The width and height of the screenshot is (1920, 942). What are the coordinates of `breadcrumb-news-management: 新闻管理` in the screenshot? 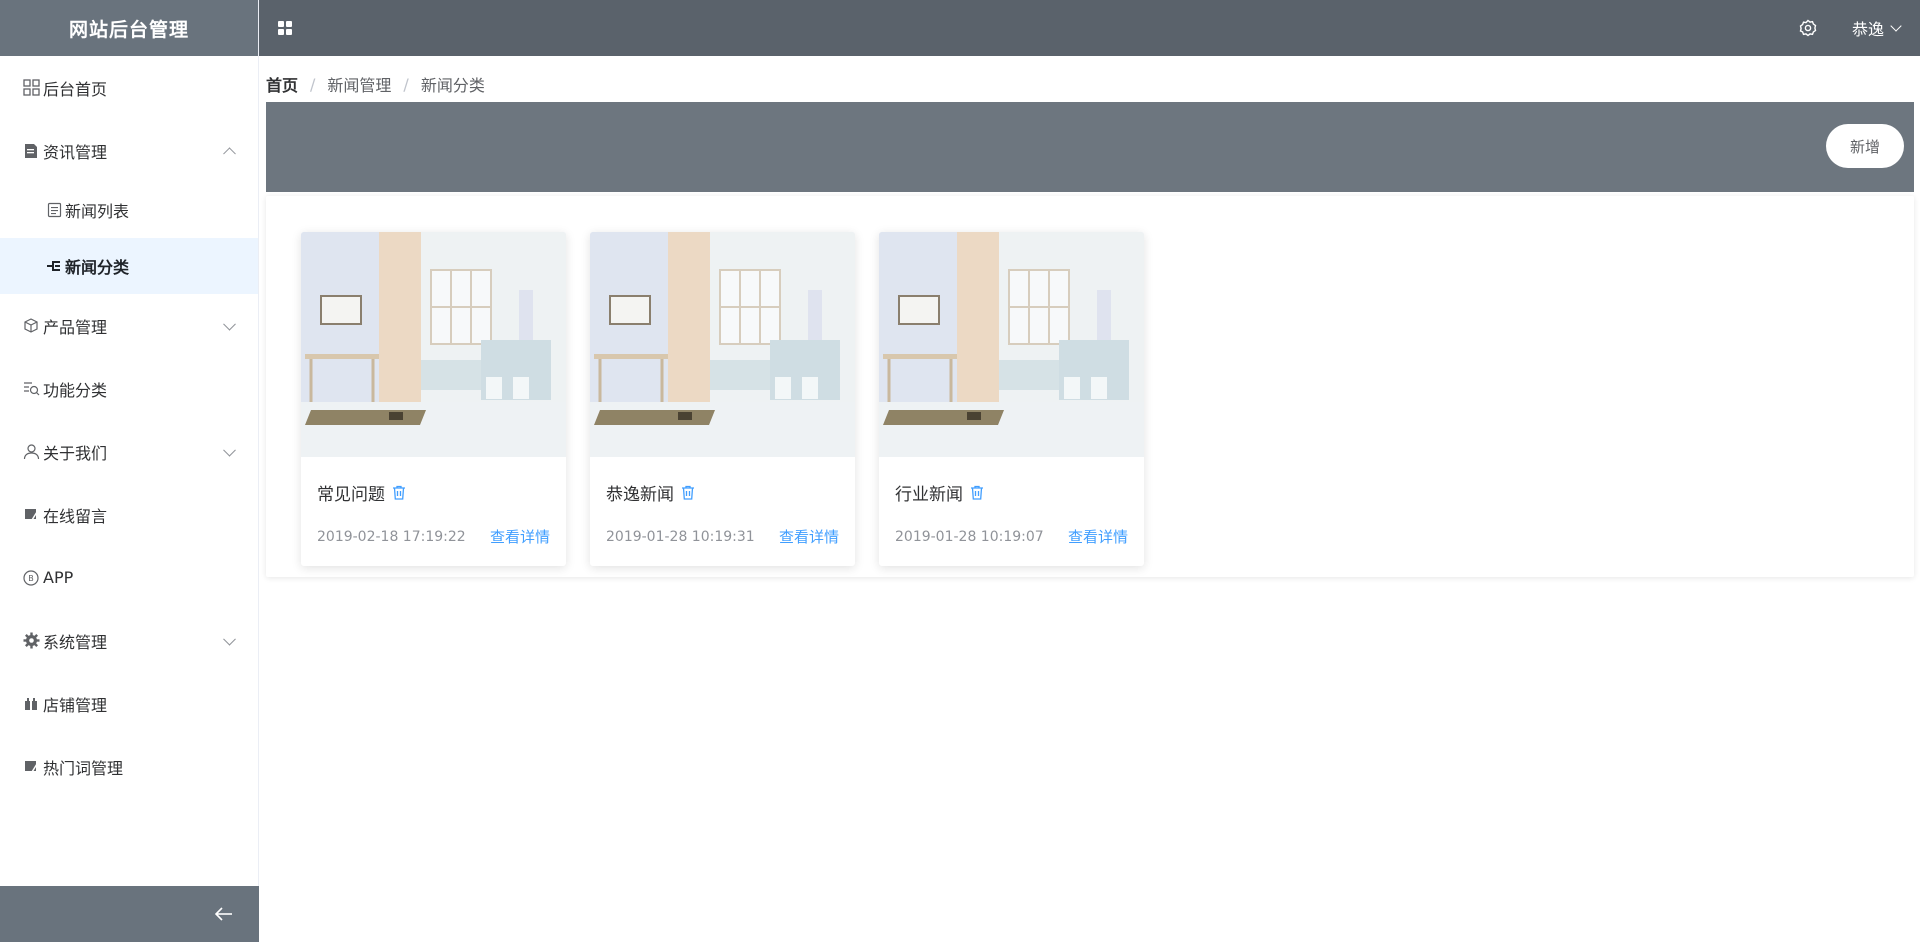 It's located at (359, 85).